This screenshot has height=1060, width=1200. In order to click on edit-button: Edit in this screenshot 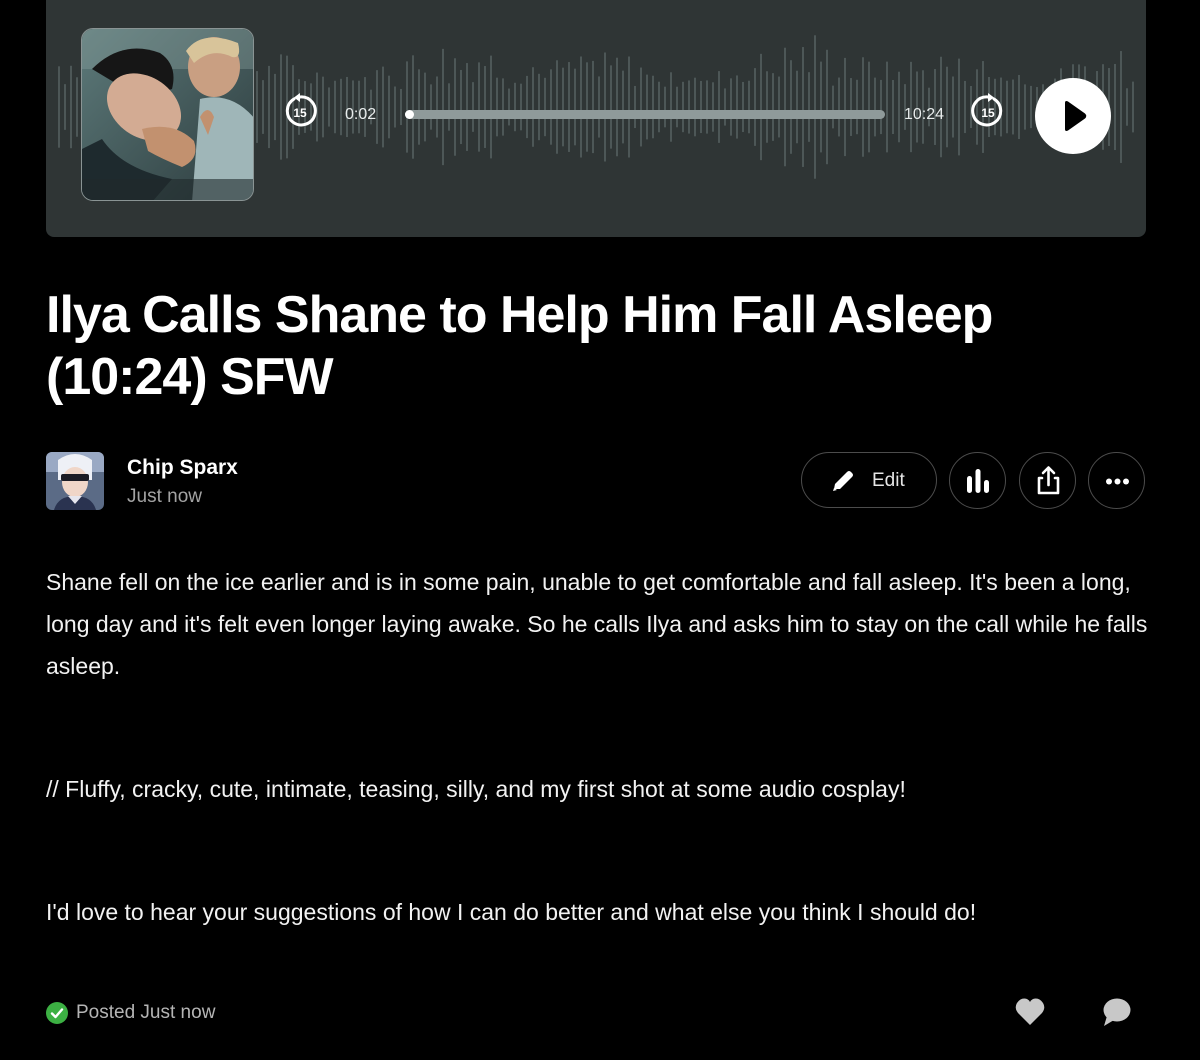, I will do `click(869, 480)`.